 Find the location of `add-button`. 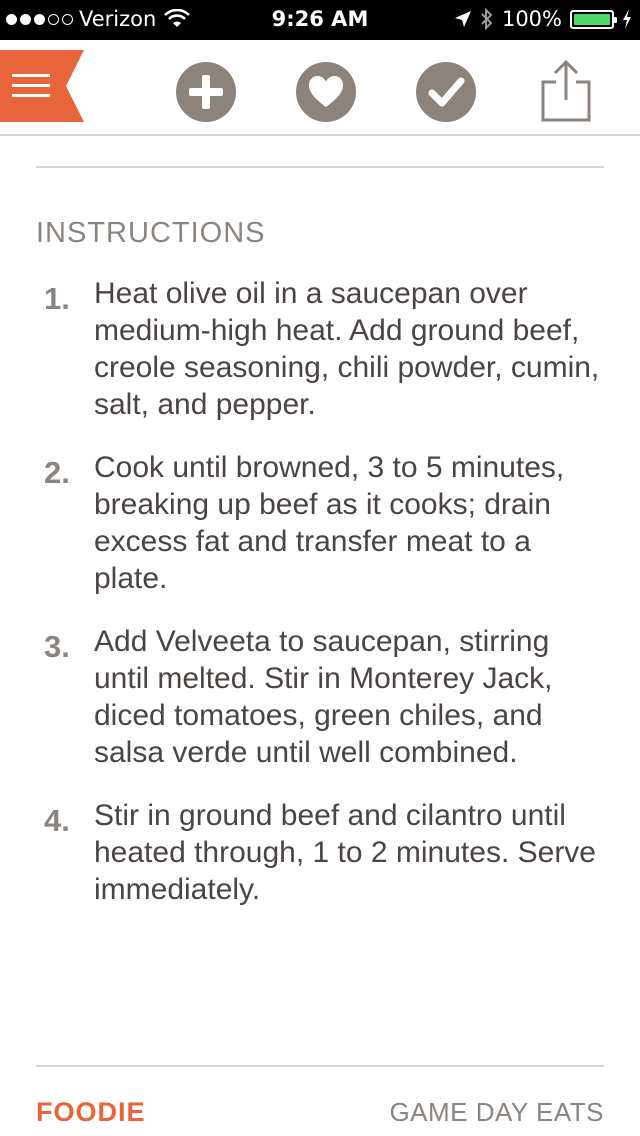

add-button is located at coordinates (206, 92).